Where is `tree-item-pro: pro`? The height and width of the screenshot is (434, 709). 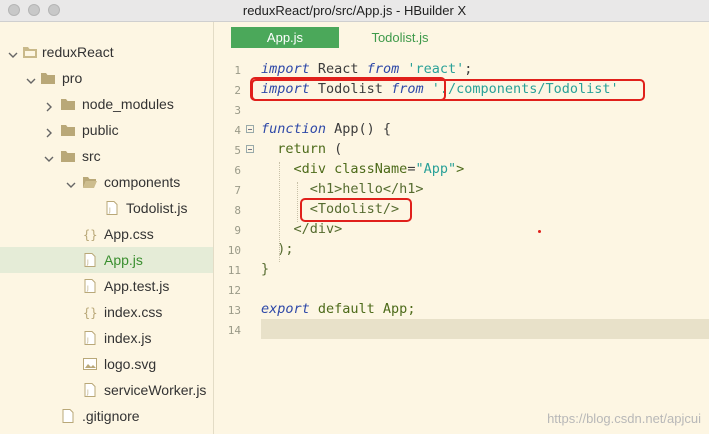 tree-item-pro: pro is located at coordinates (106, 78).